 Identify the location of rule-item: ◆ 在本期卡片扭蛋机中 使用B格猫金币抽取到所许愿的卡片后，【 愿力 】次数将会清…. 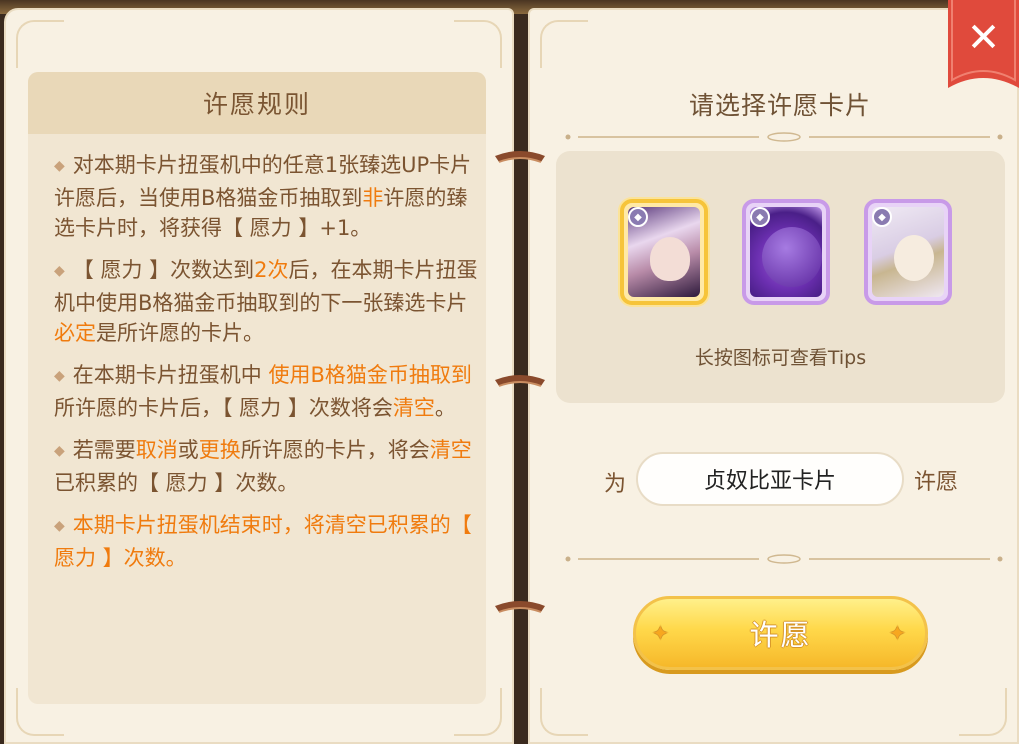
(266, 391).